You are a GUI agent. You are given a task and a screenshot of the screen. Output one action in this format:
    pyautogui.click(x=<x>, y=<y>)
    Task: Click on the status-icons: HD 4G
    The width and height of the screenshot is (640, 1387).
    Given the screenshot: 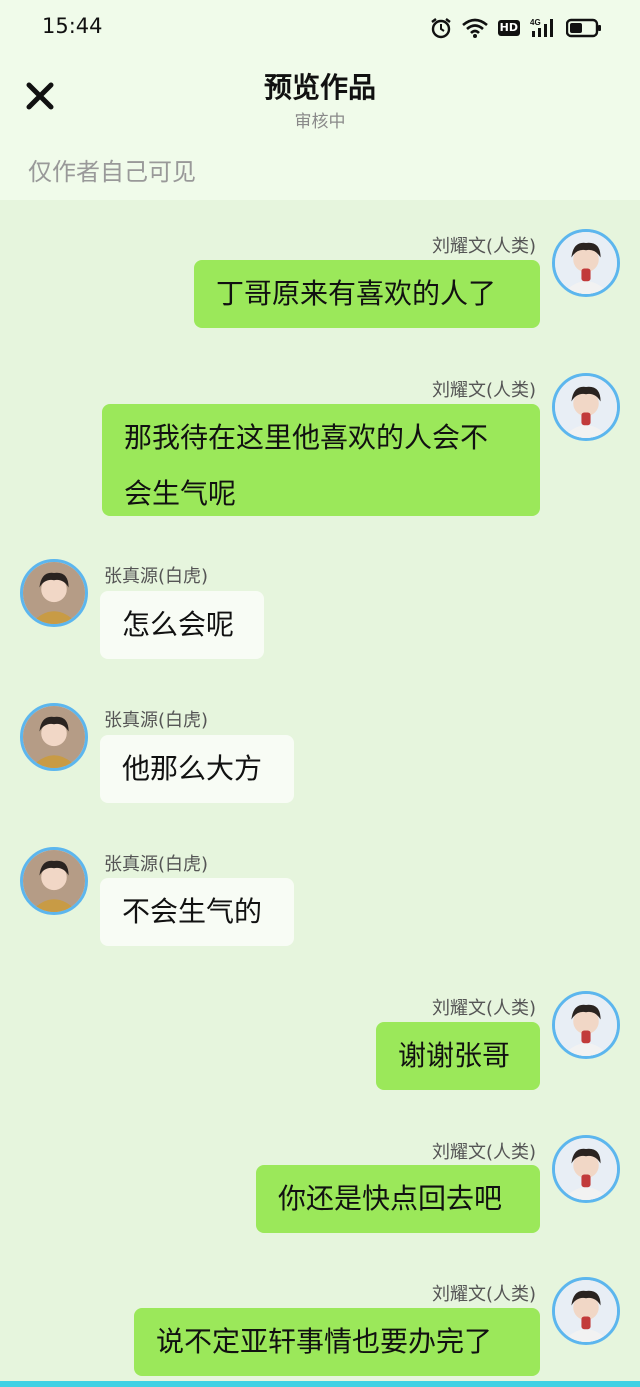 What is the action you would take?
    pyautogui.click(x=516, y=28)
    